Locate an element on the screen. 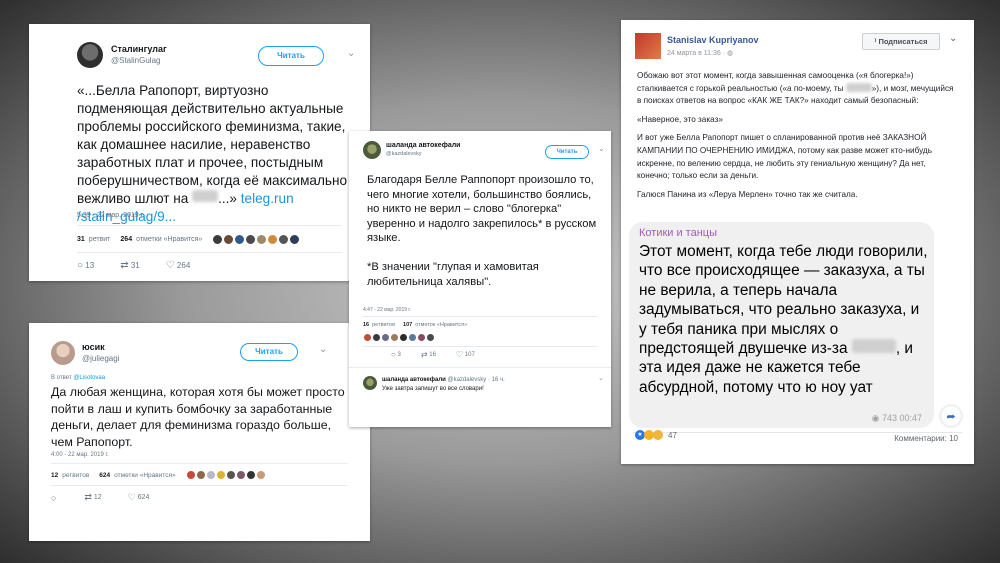 This screenshot has height=563, width=1000. reply-text: Уже завтра запишут во все словари! is located at coordinates (433, 389).